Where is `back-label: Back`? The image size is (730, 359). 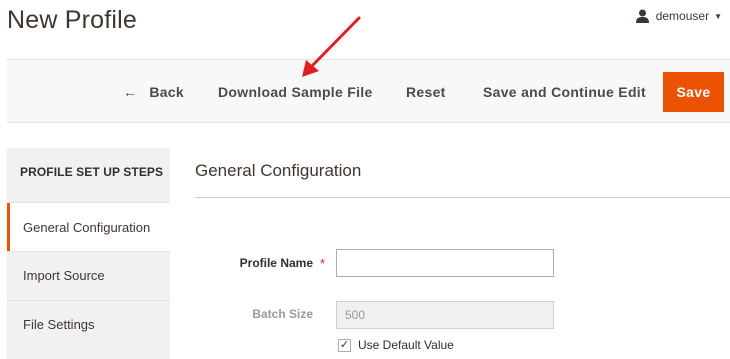 back-label: Back is located at coordinates (166, 92).